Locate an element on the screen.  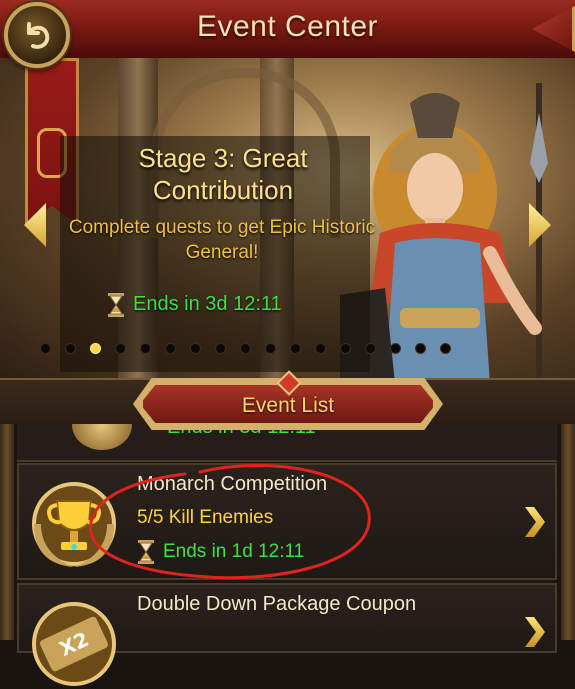
x2-coupon-icon: X2 is located at coordinates (74, 644).